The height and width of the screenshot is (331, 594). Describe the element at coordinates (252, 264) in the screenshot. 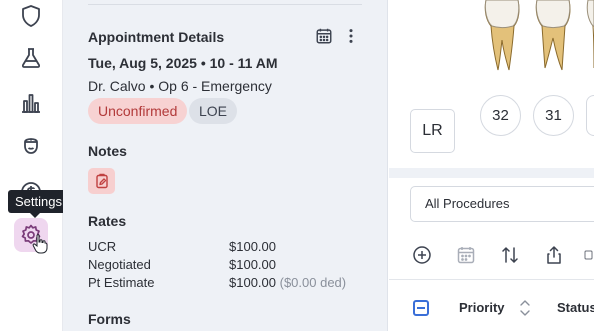

I see `rate-value-negotiated: $100.00` at that location.